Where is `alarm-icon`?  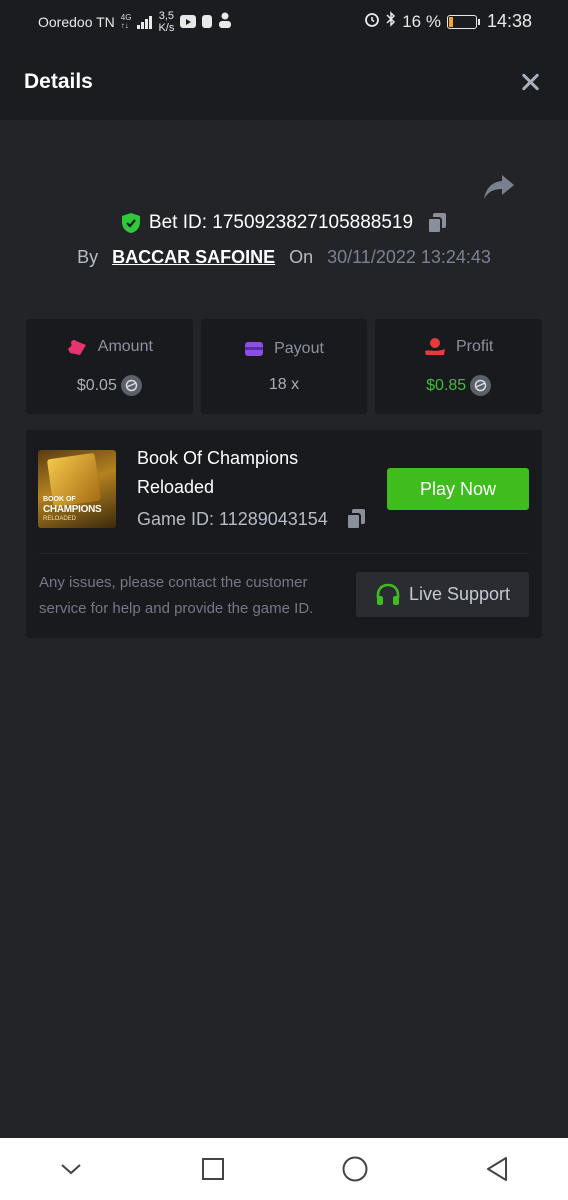 alarm-icon is located at coordinates (372, 21).